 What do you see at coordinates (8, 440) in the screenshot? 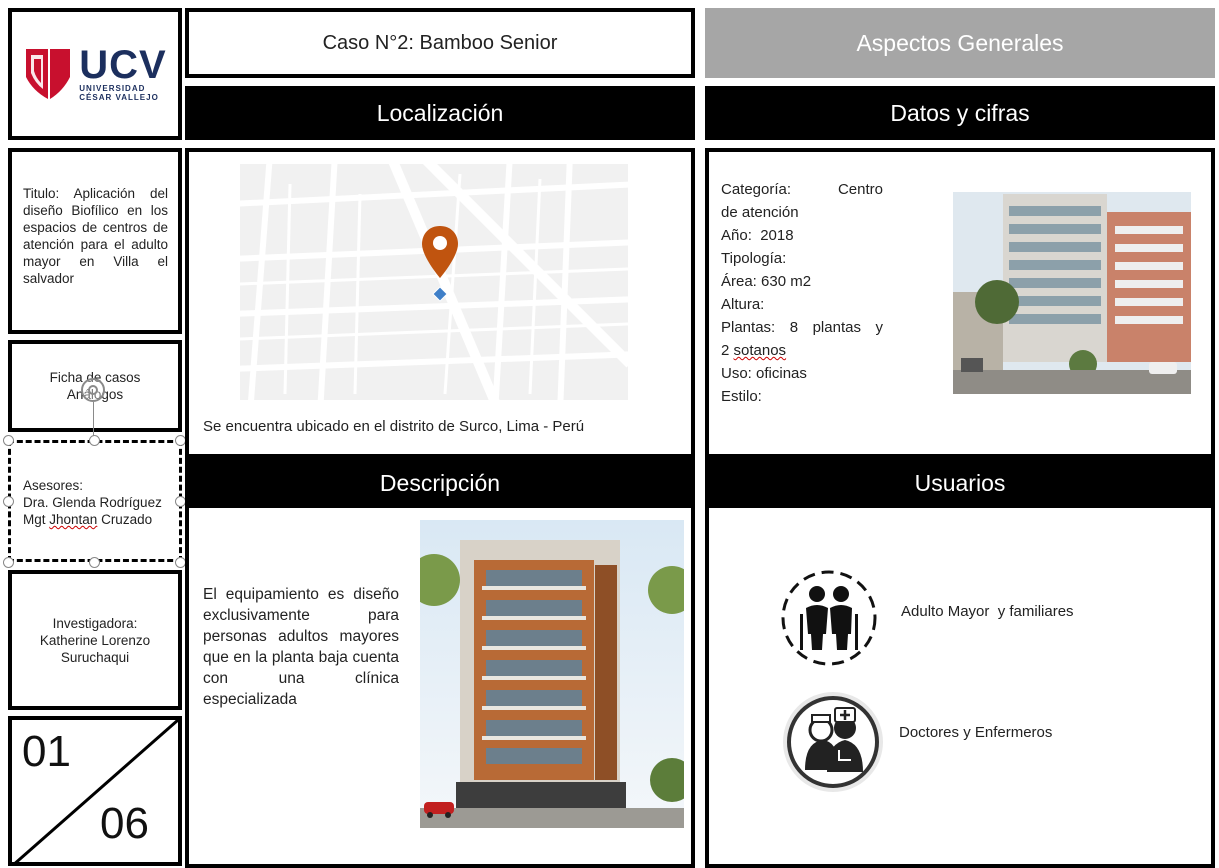
I see `resize-handle-tl` at bounding box center [8, 440].